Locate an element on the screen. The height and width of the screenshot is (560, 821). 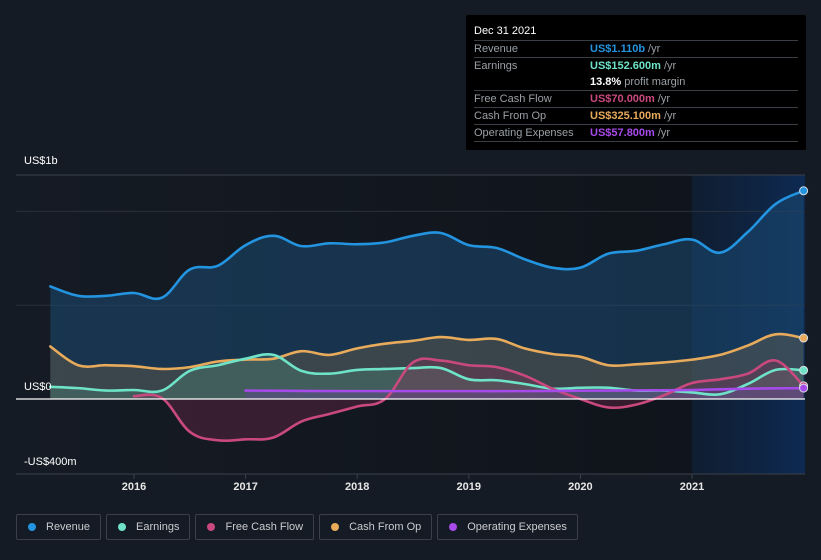
legend-item-operating-expenses: Operating Expenses is located at coordinates (507, 527).